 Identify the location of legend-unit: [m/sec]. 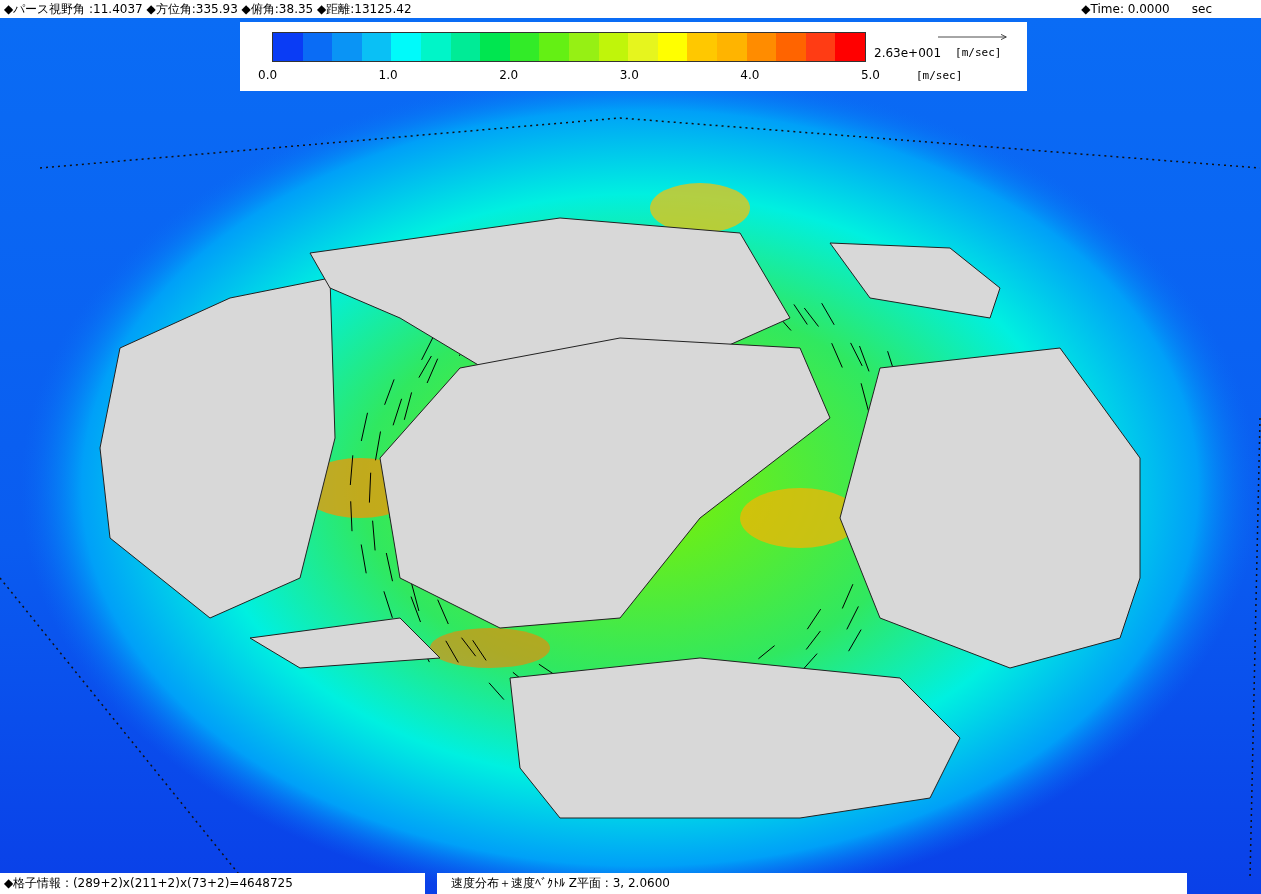
(939, 75).